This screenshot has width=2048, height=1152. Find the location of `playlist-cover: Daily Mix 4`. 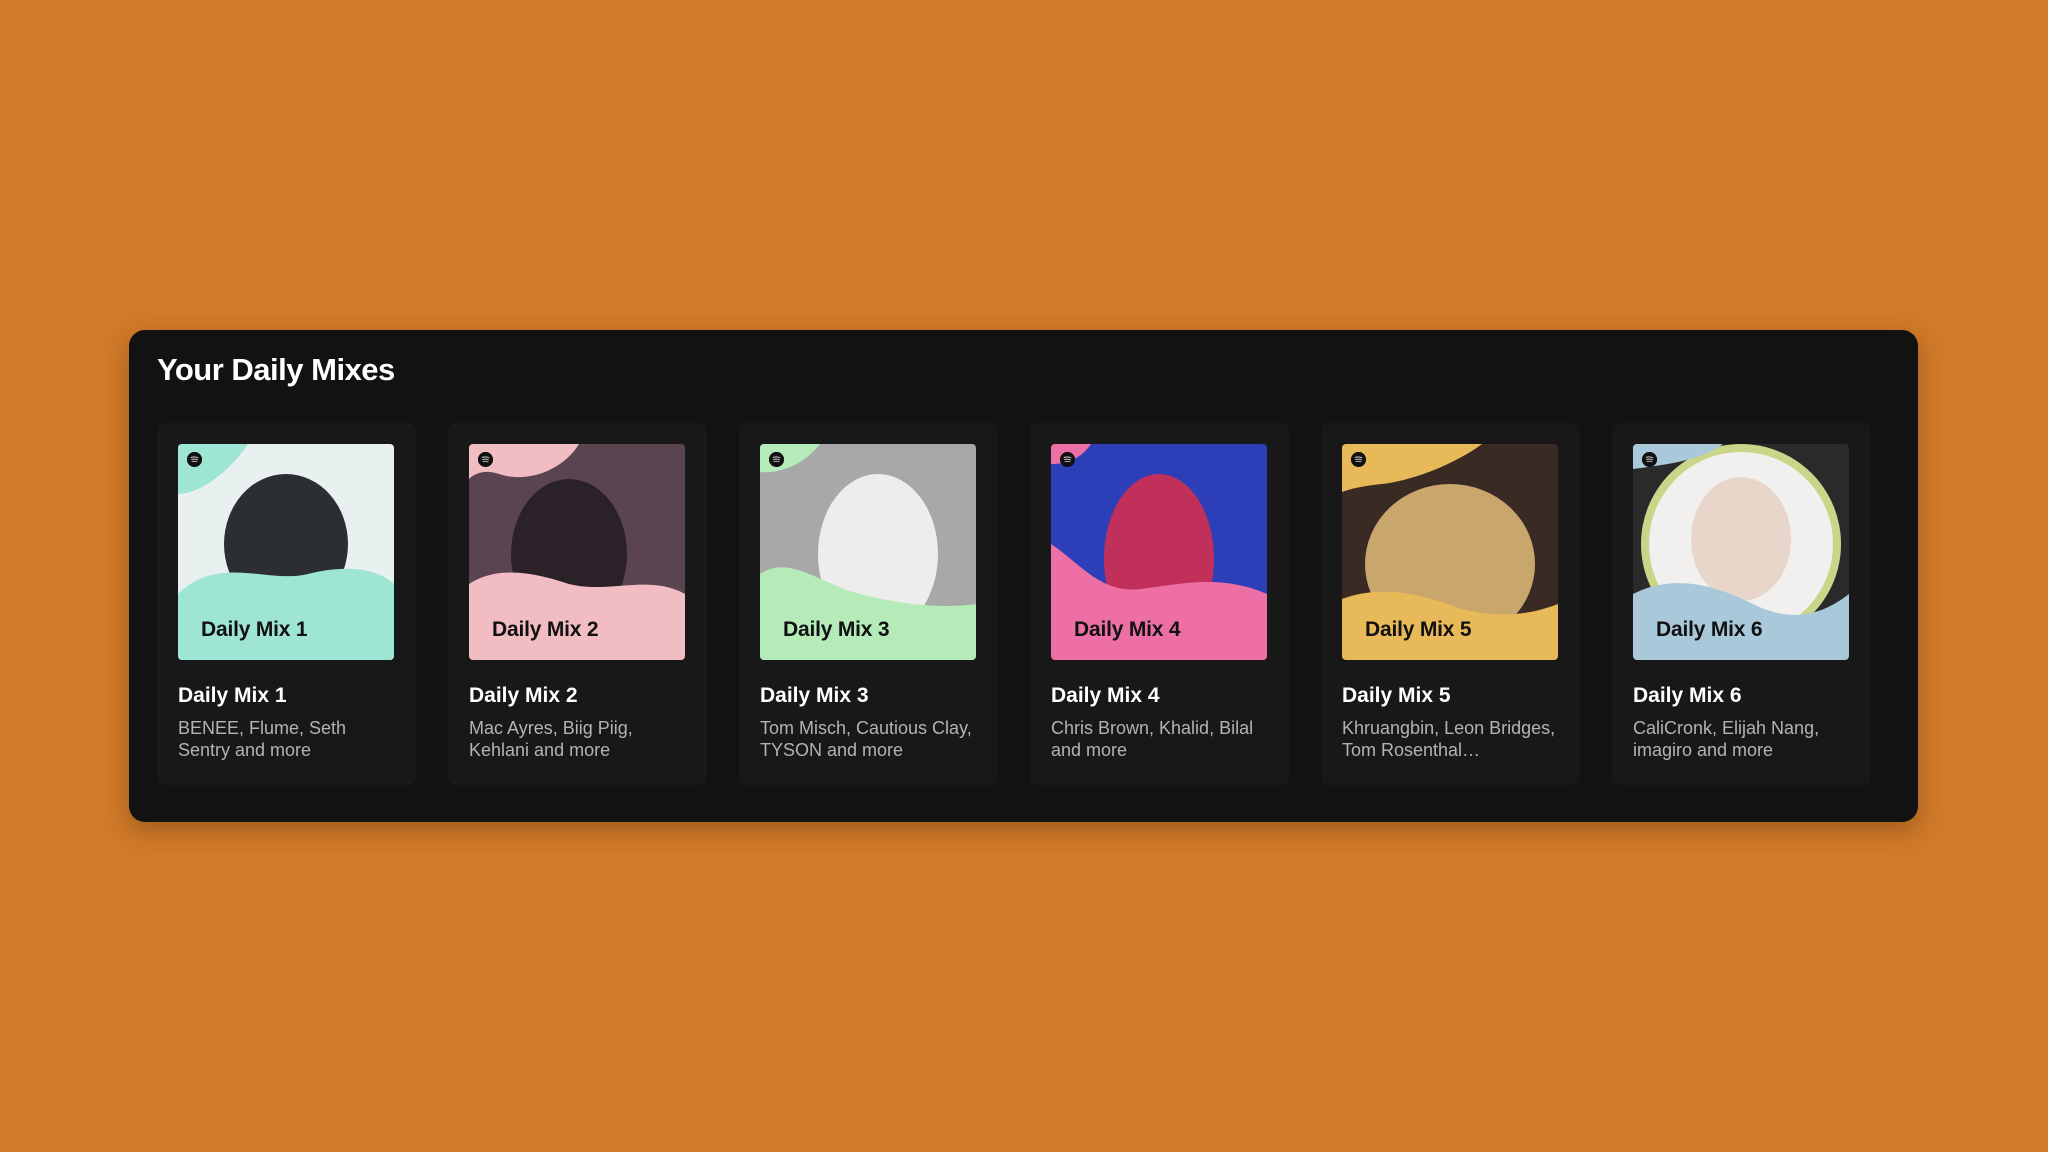

playlist-cover: Daily Mix 4 is located at coordinates (1159, 552).